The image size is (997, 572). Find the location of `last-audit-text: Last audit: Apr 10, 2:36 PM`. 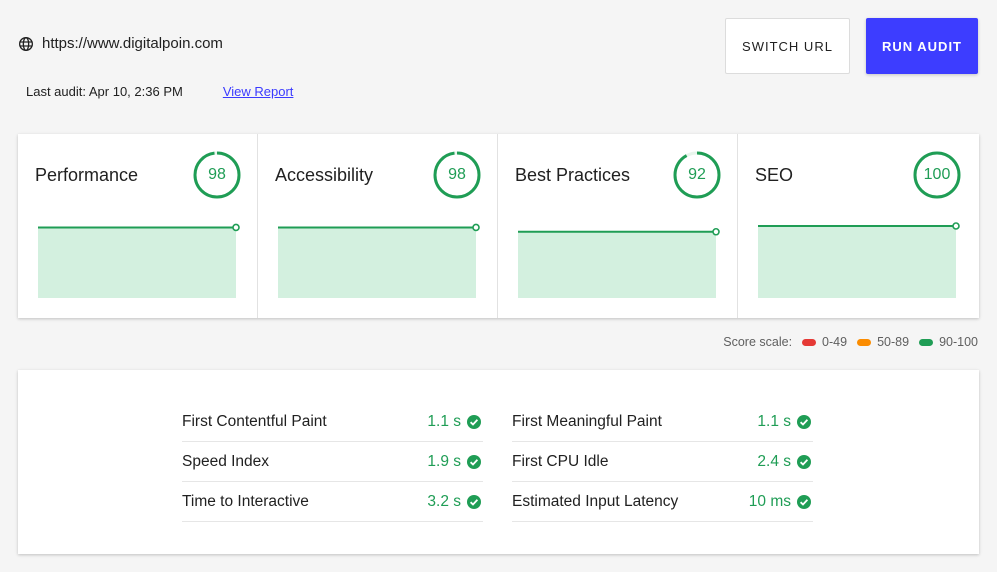

last-audit-text: Last audit: Apr 10, 2:36 PM is located at coordinates (104, 91).